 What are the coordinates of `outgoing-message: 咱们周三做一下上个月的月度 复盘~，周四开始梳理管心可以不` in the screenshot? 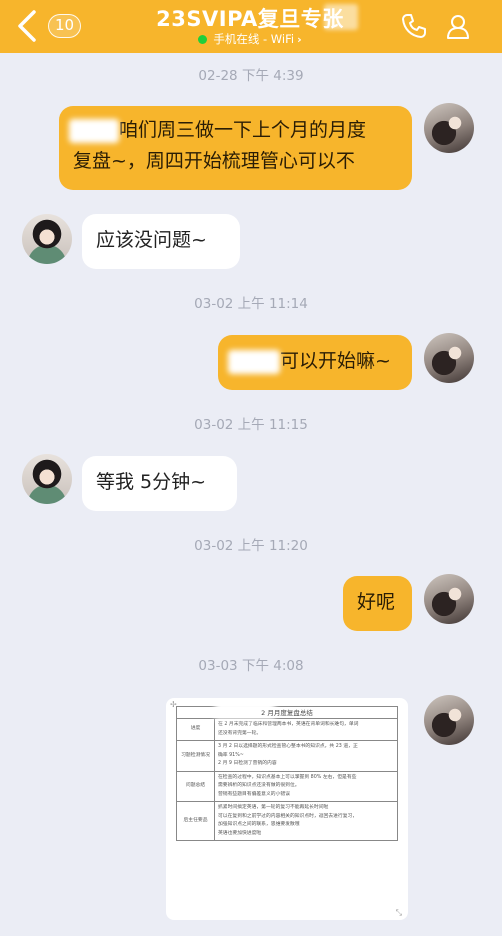 It's located at (235, 148).